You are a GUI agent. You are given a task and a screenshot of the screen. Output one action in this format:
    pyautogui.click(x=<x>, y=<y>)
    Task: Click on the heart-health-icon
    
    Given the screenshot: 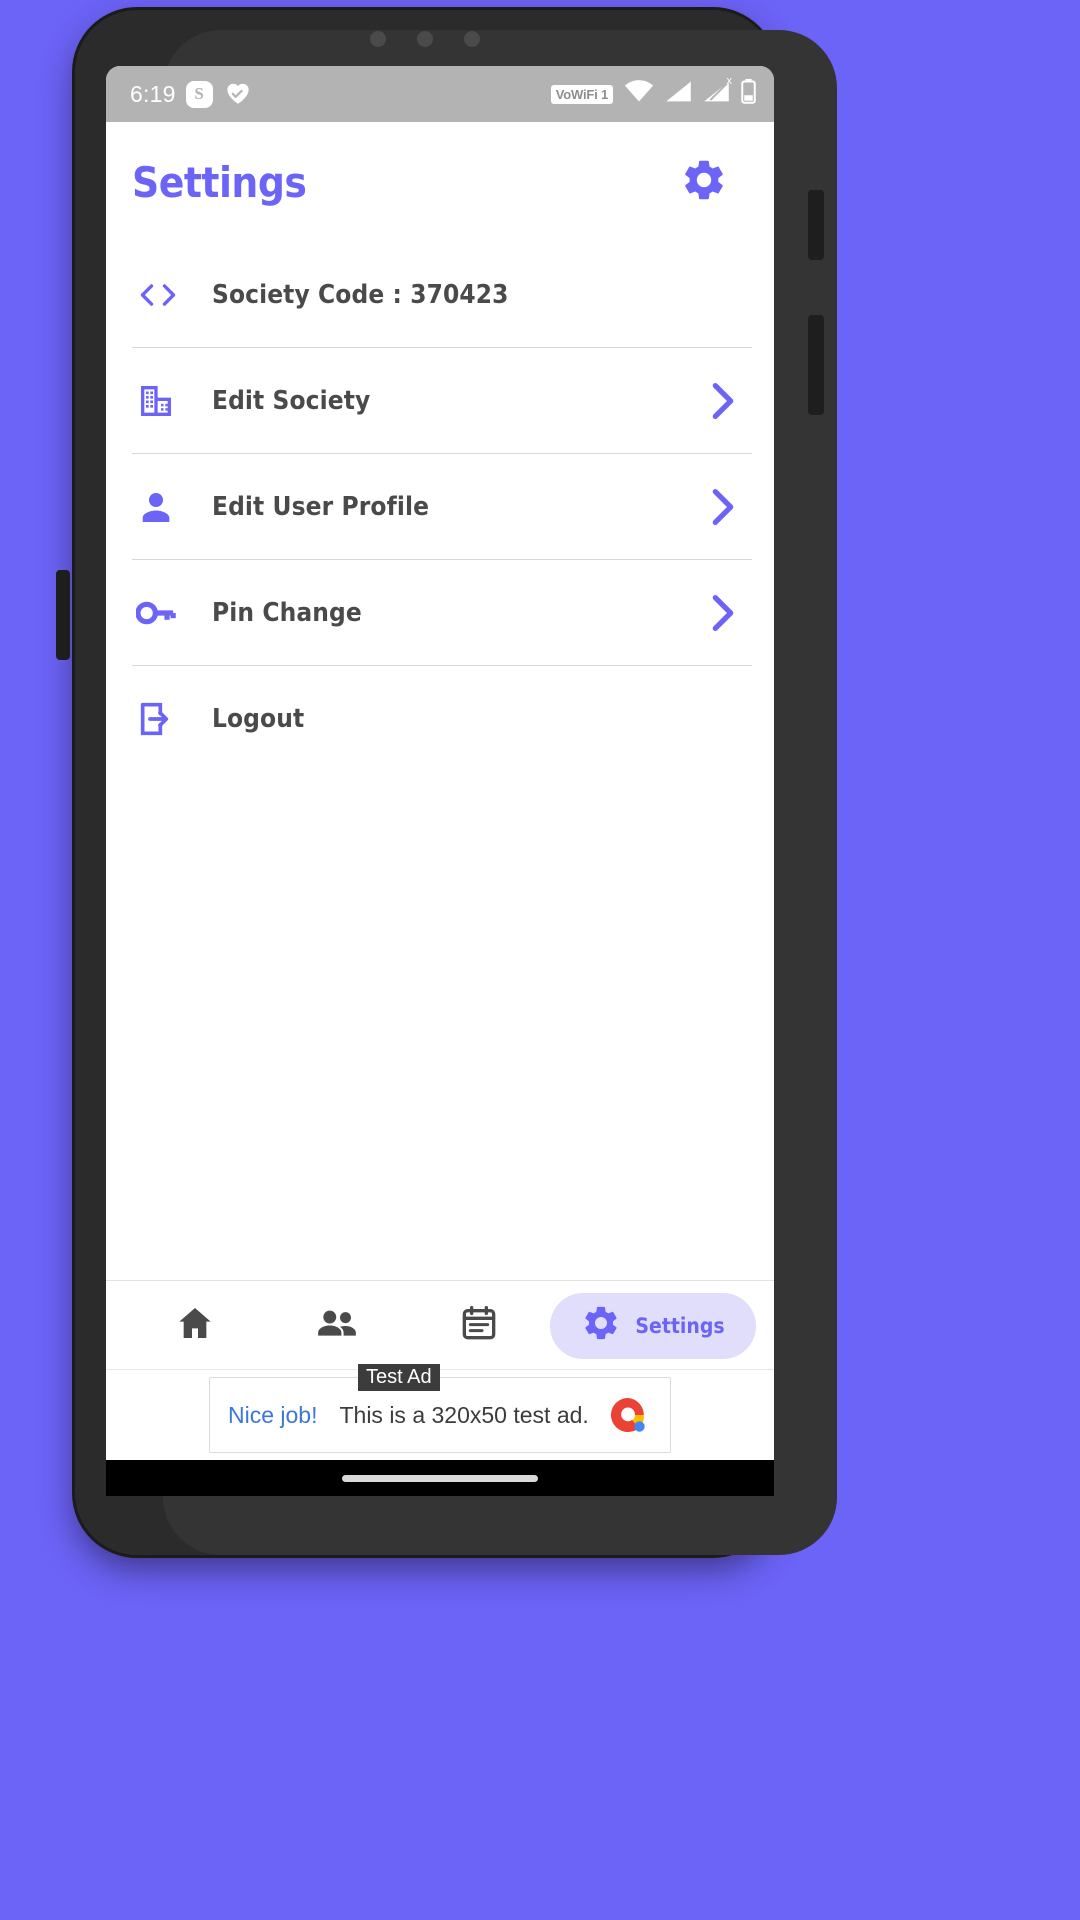 What is the action you would take?
    pyautogui.click(x=238, y=94)
    